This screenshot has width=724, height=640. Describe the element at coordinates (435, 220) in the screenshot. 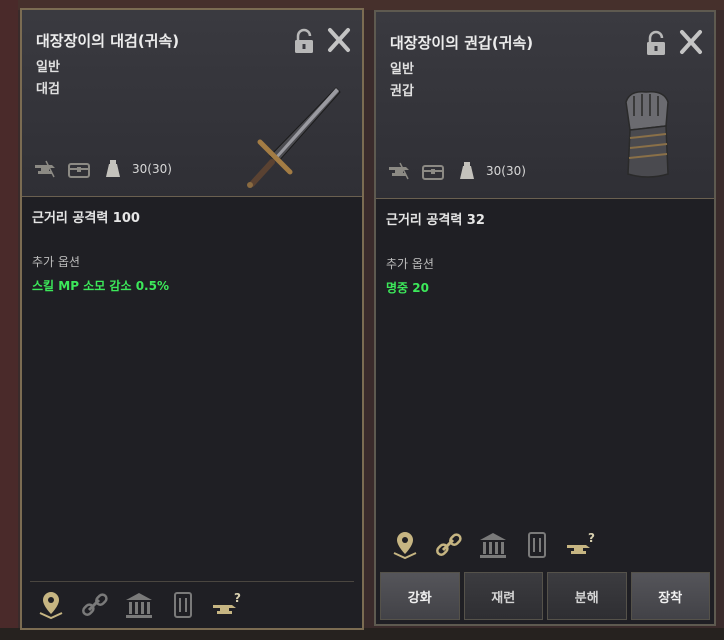

I see `melee-attack-stat: 근거리 공격력 32` at that location.